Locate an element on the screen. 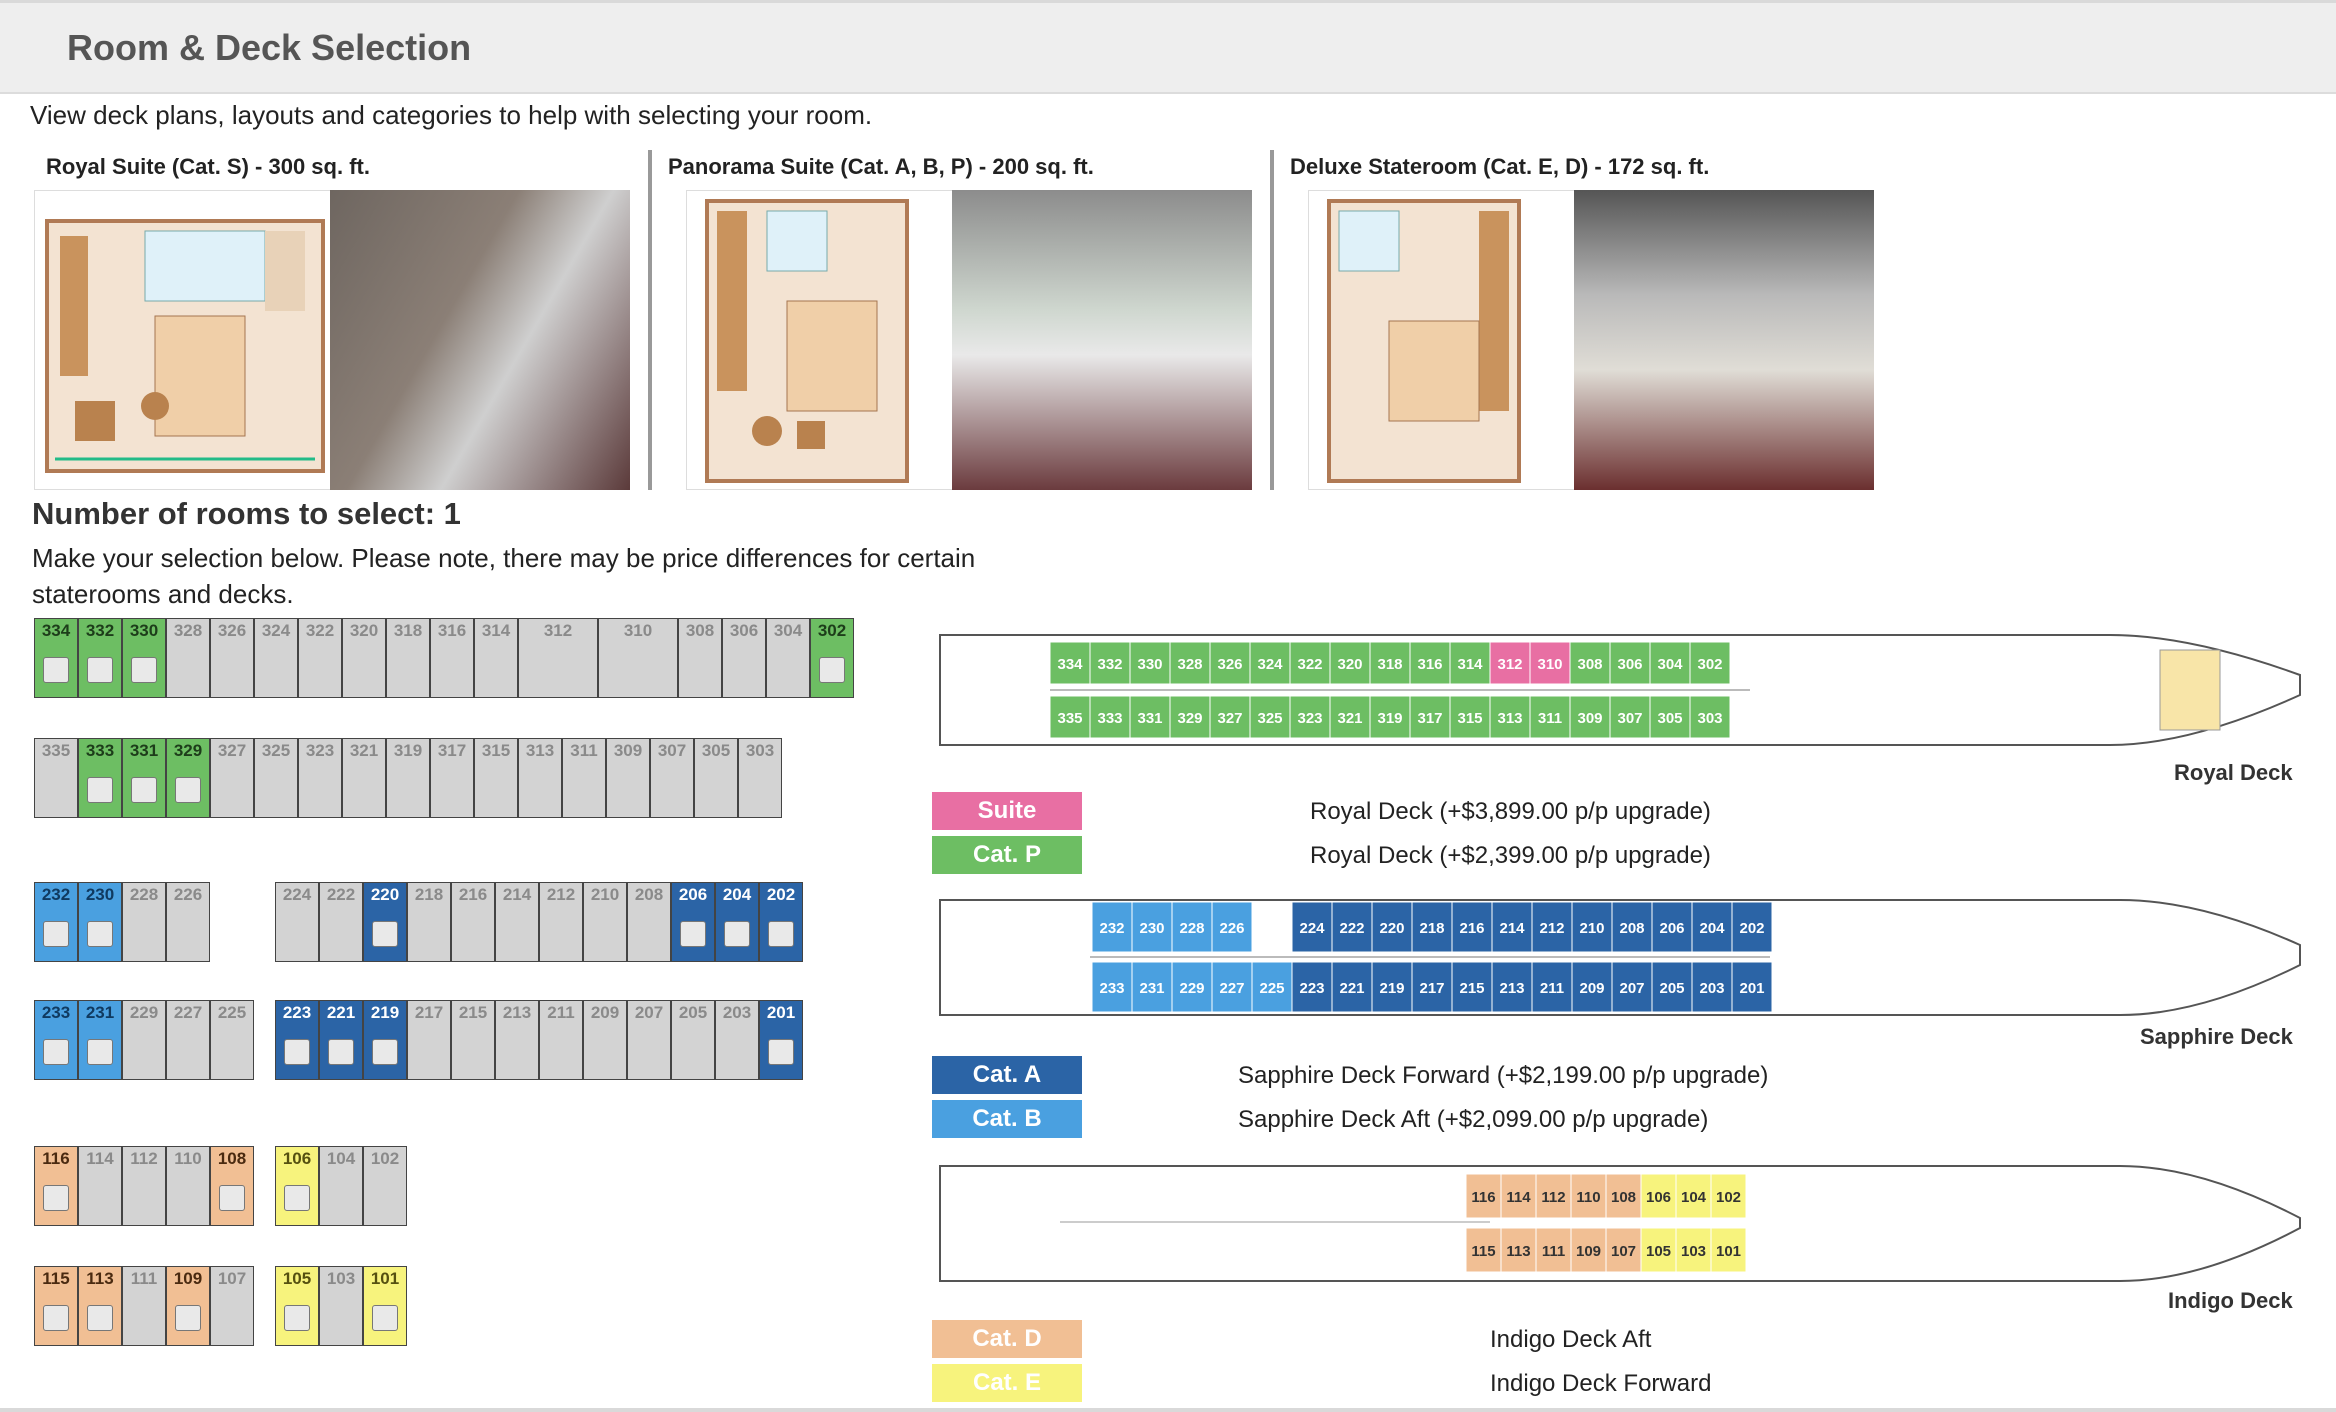  cabin-110: 110 is located at coordinates (188, 1186).